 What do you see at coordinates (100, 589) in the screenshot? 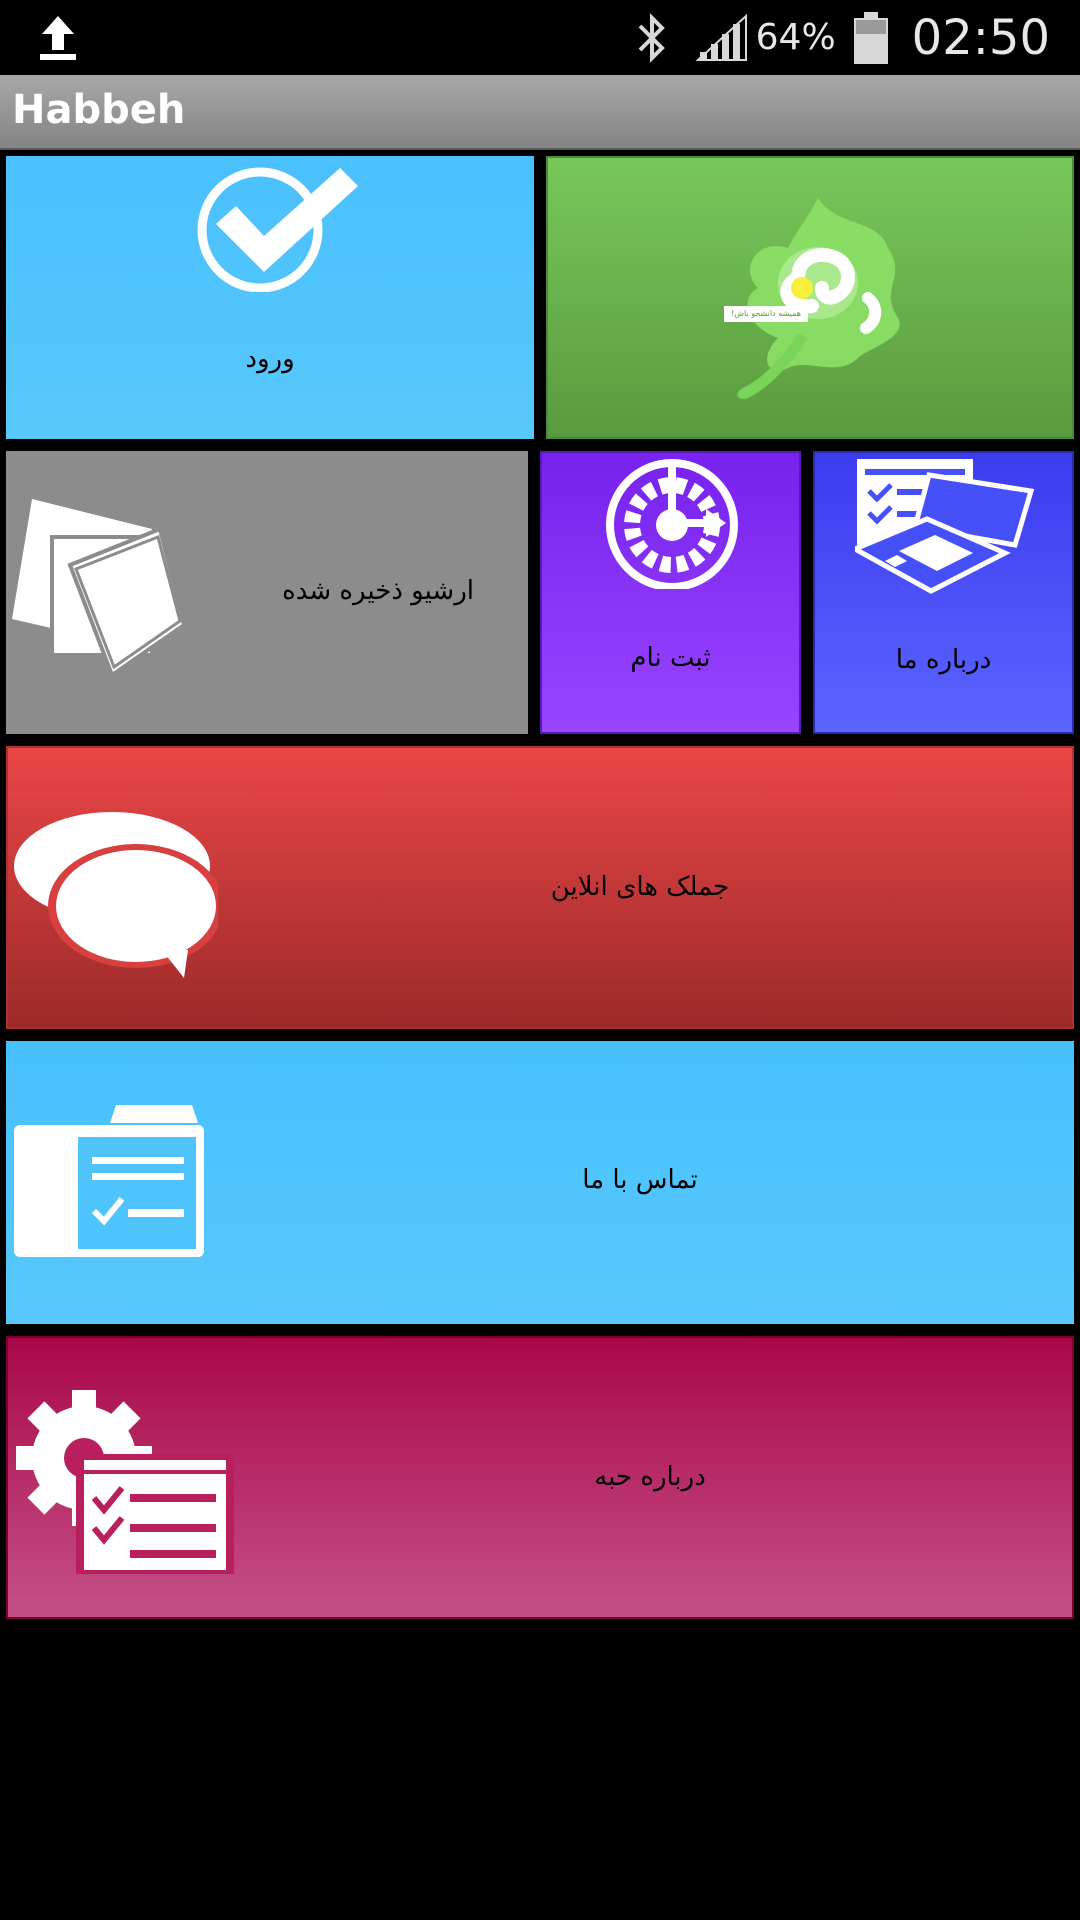
I see `papers-icon` at bounding box center [100, 589].